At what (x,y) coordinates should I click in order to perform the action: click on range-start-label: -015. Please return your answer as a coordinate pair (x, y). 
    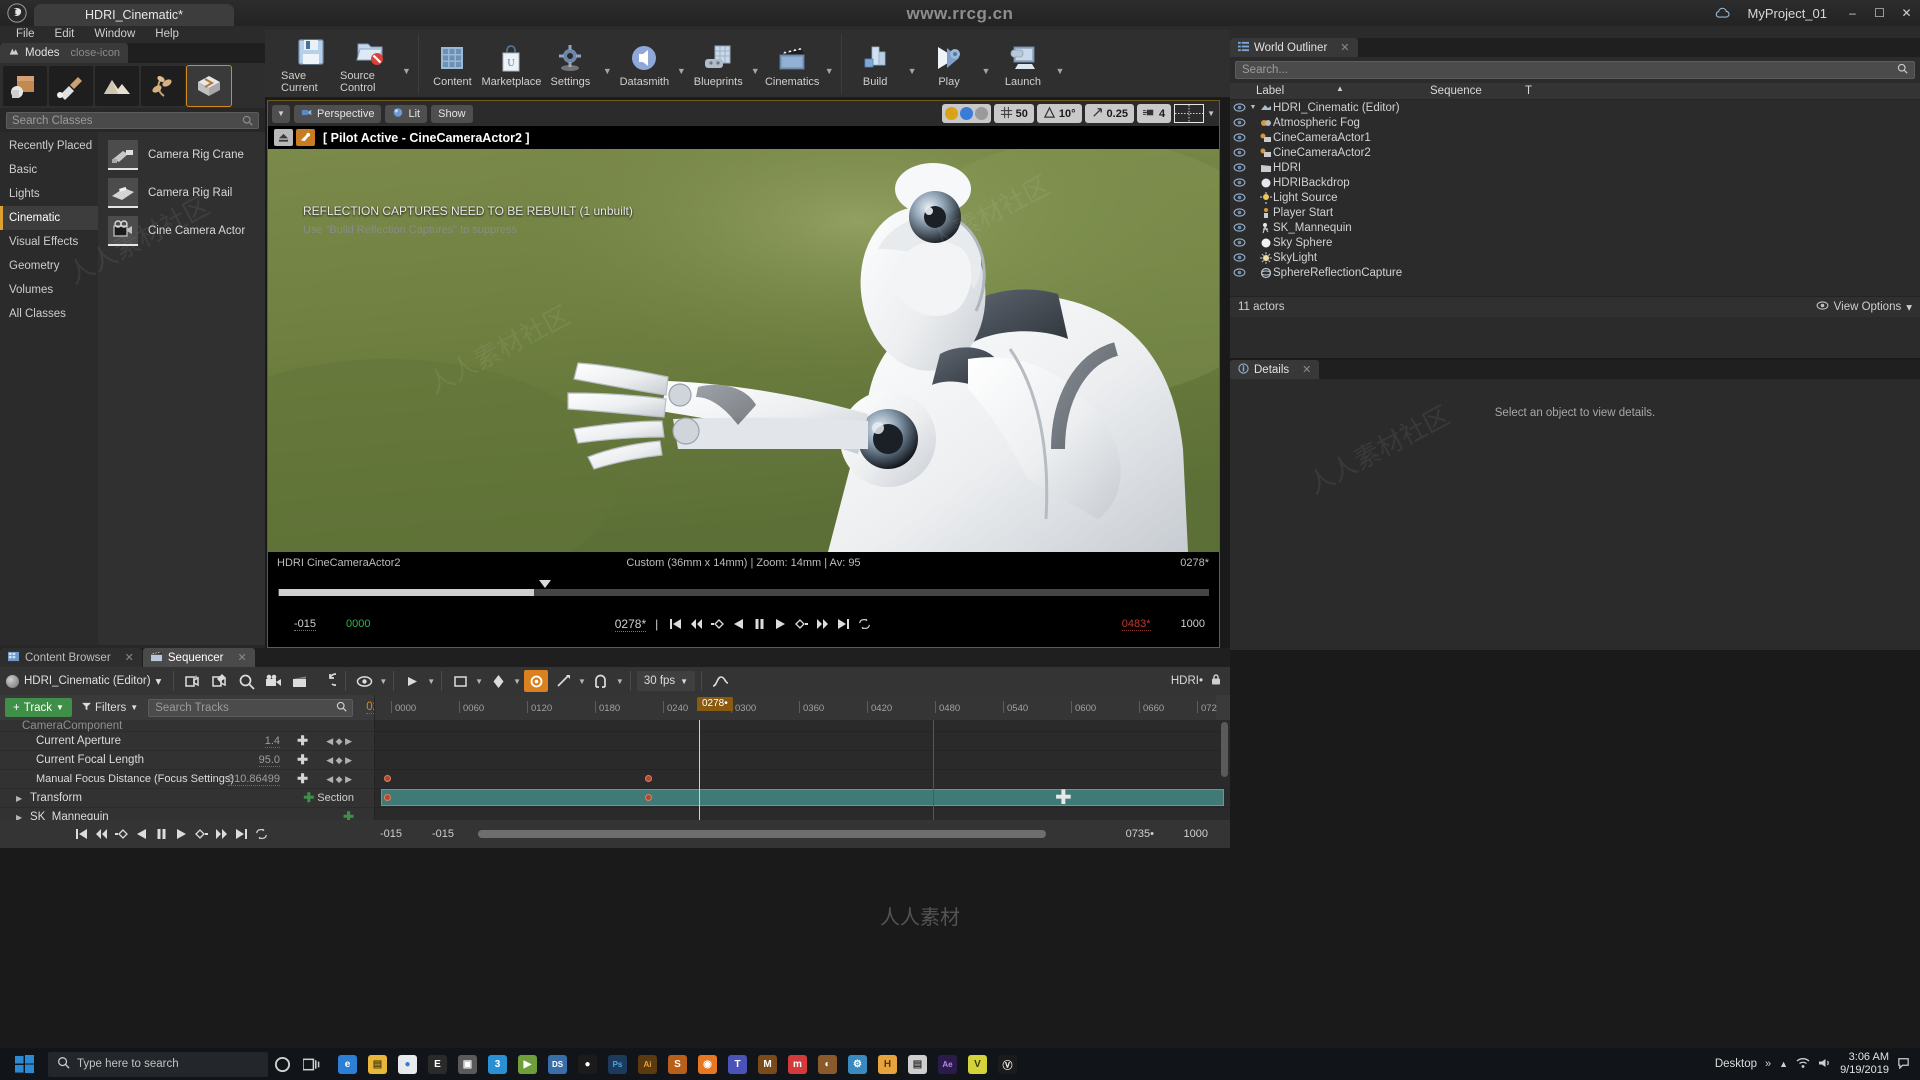
    Looking at the image, I should click on (391, 834).